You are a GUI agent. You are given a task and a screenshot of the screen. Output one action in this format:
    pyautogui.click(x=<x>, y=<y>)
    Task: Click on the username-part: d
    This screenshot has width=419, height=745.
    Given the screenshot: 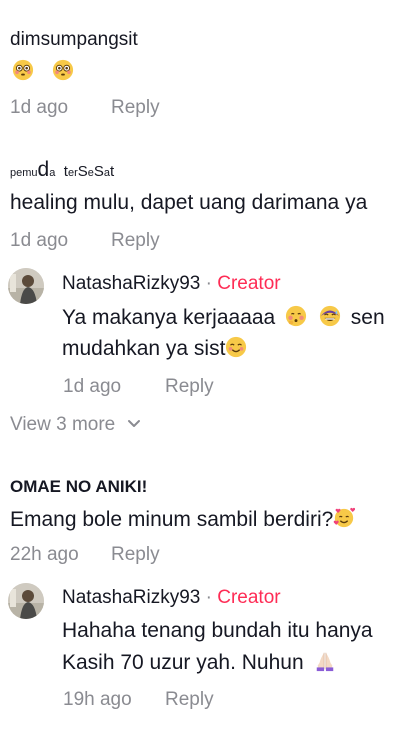 What is the action you would take?
    pyautogui.click(x=43, y=169)
    